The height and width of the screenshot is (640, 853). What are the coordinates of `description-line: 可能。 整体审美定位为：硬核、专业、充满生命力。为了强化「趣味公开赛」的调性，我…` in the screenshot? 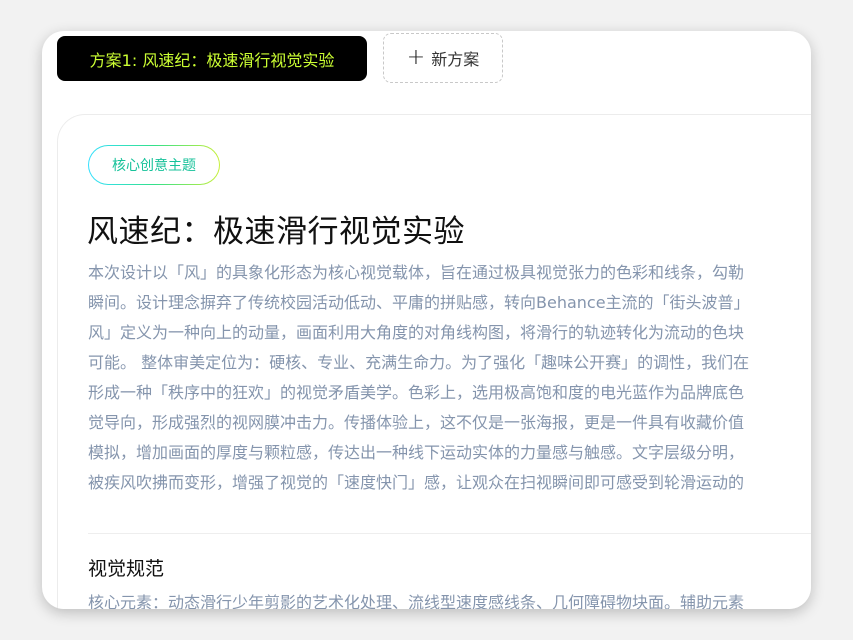 It's located at (419, 362).